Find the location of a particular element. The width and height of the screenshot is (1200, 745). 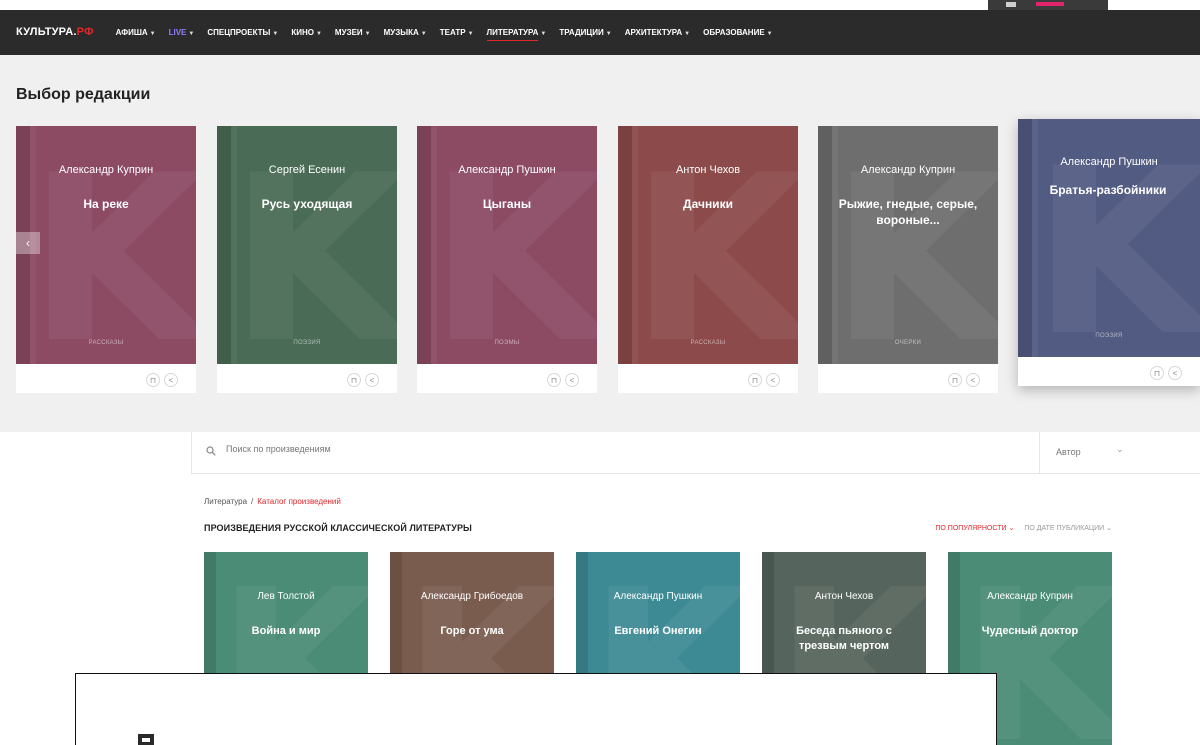

nav-label: СПЕЦПРОЕКТЫ is located at coordinates (239, 32).